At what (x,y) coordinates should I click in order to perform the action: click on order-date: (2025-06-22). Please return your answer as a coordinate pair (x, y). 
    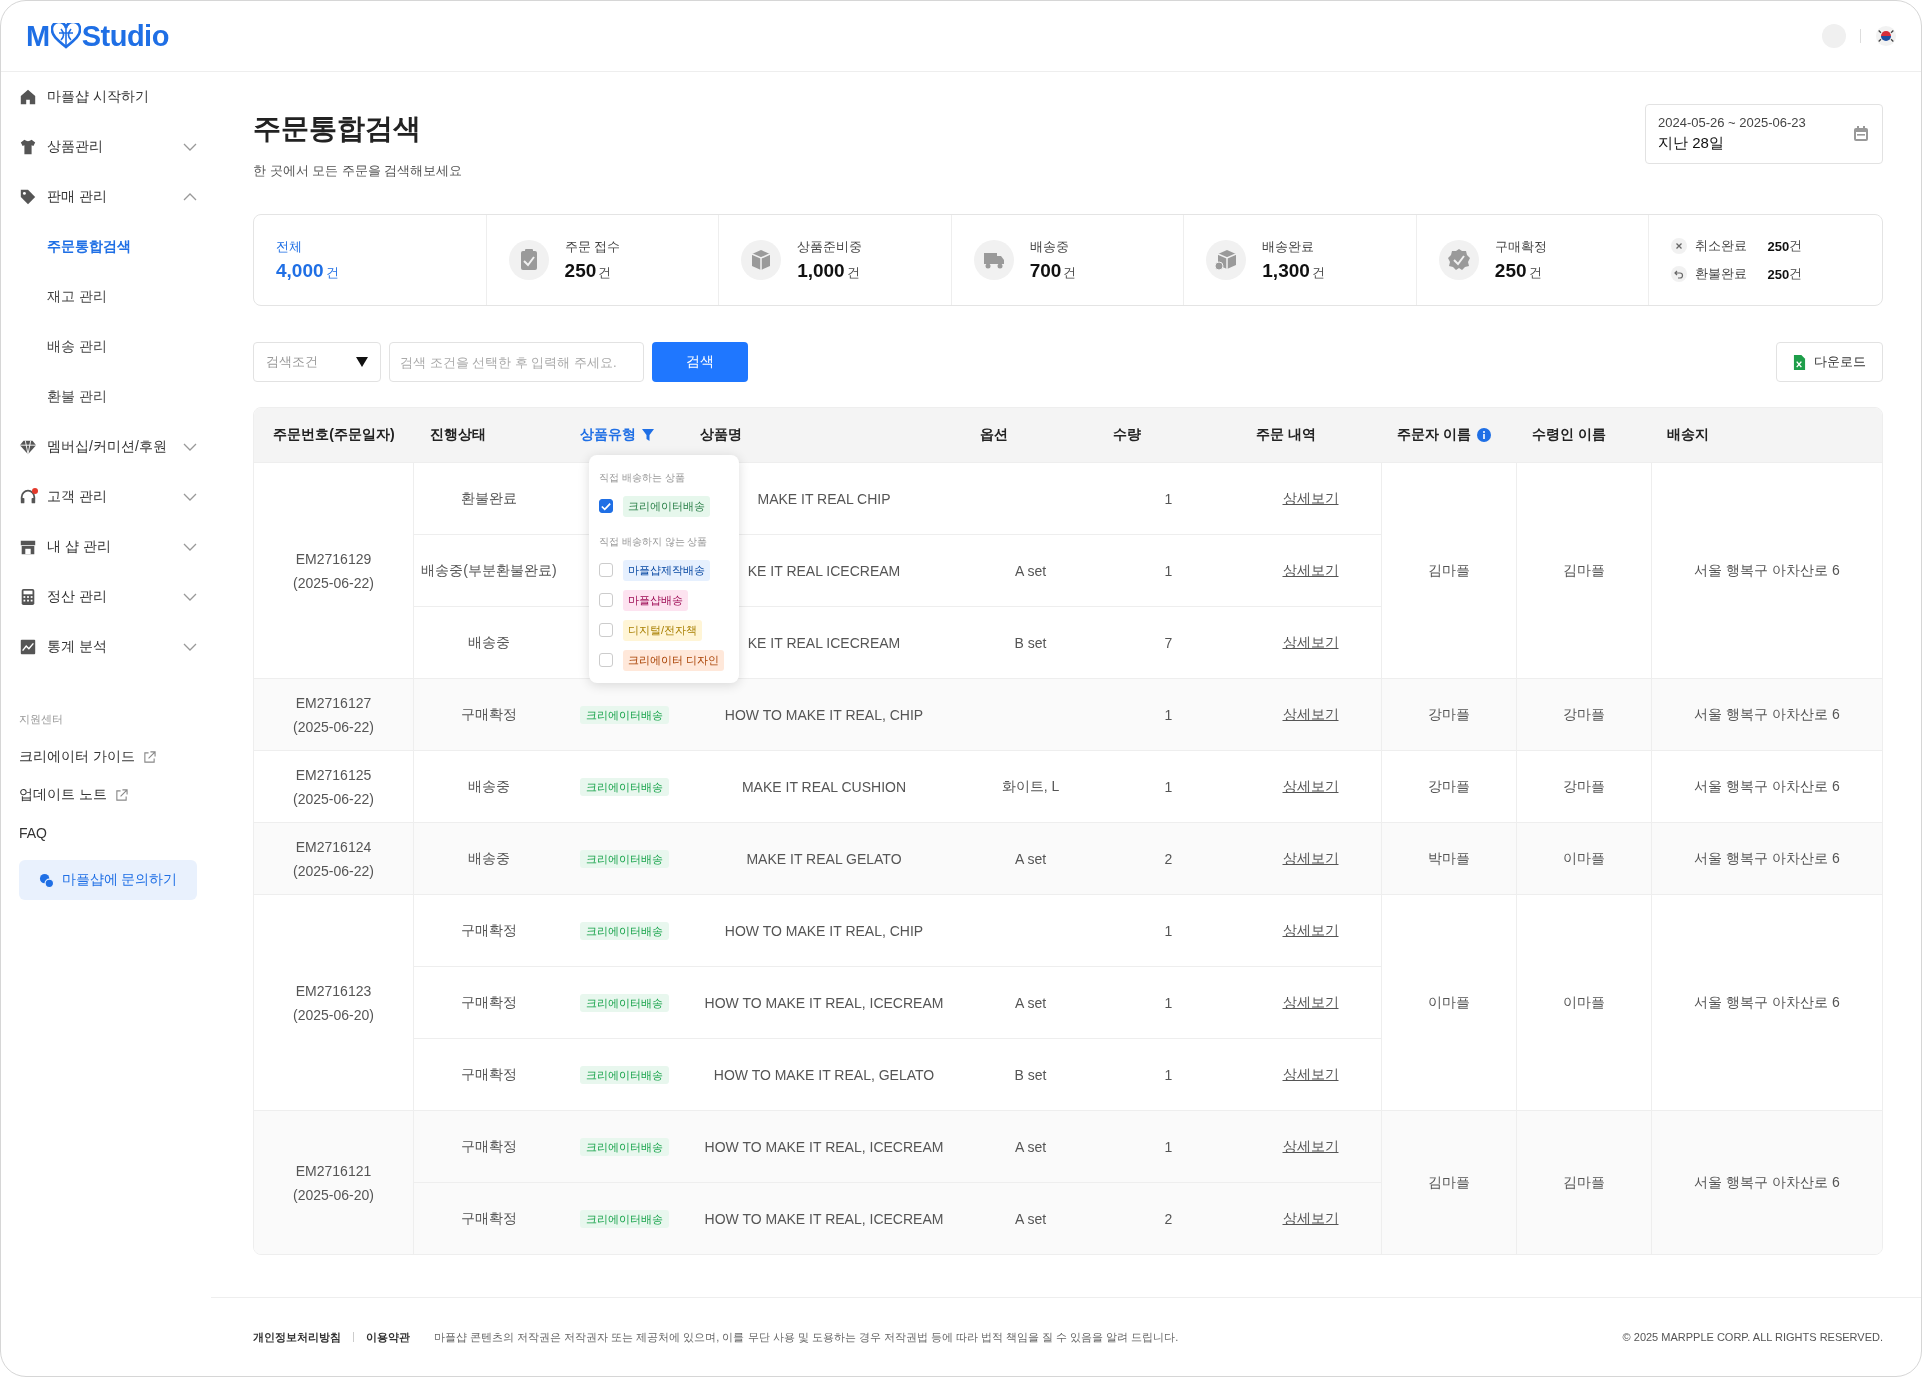
    Looking at the image, I should click on (333, 799).